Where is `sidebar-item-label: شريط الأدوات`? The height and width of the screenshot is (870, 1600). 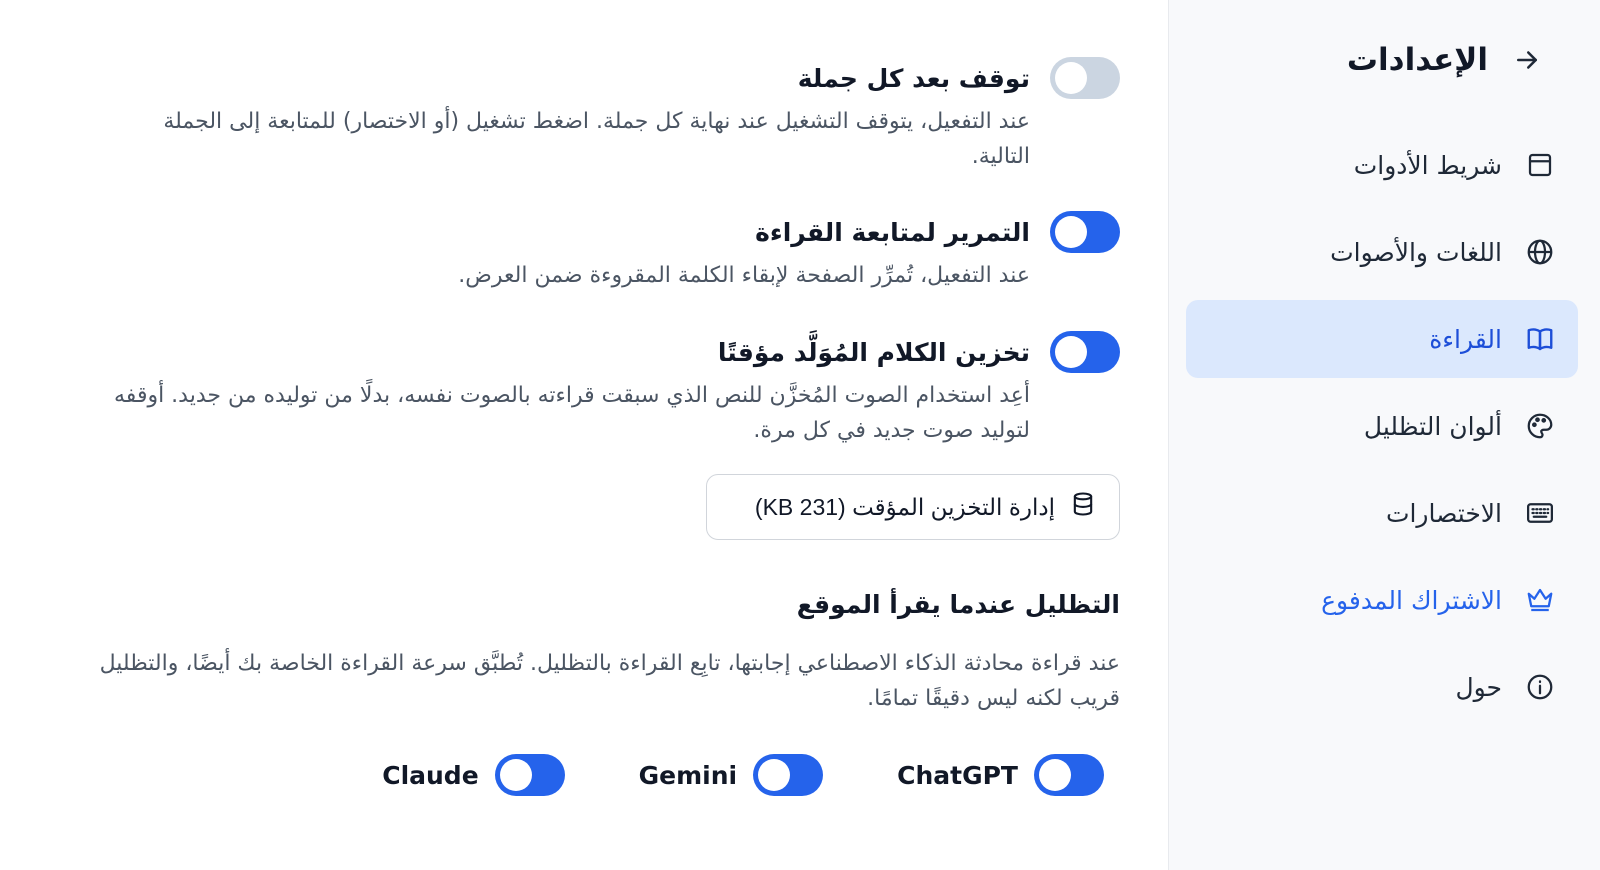 sidebar-item-label: شريط الأدوات is located at coordinates (1427, 165).